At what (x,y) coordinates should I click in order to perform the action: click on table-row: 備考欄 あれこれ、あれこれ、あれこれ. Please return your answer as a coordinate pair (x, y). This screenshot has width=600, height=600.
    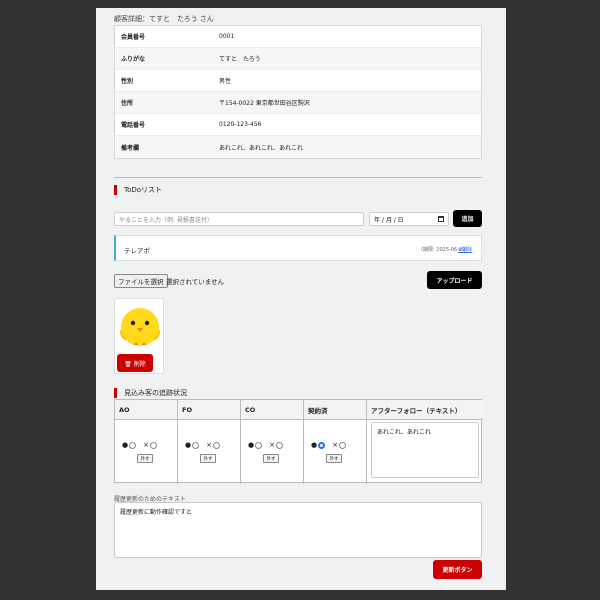
    Looking at the image, I should click on (298, 147).